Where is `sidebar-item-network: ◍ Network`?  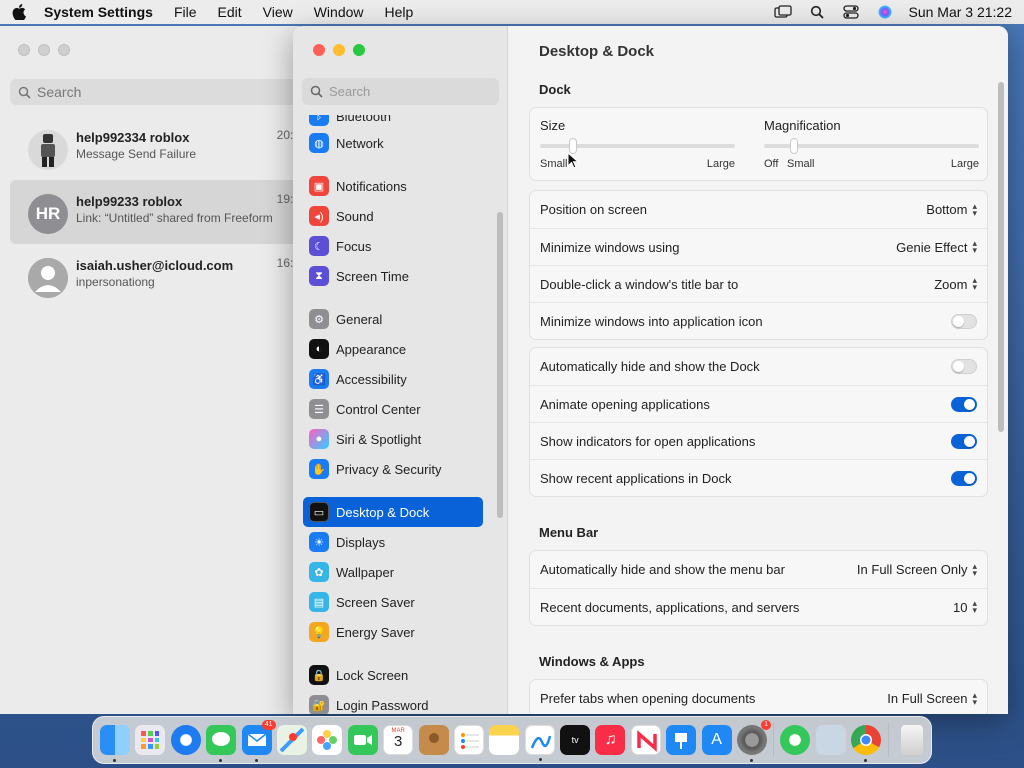
sidebar-item-network: ◍ Network is located at coordinates (393, 143).